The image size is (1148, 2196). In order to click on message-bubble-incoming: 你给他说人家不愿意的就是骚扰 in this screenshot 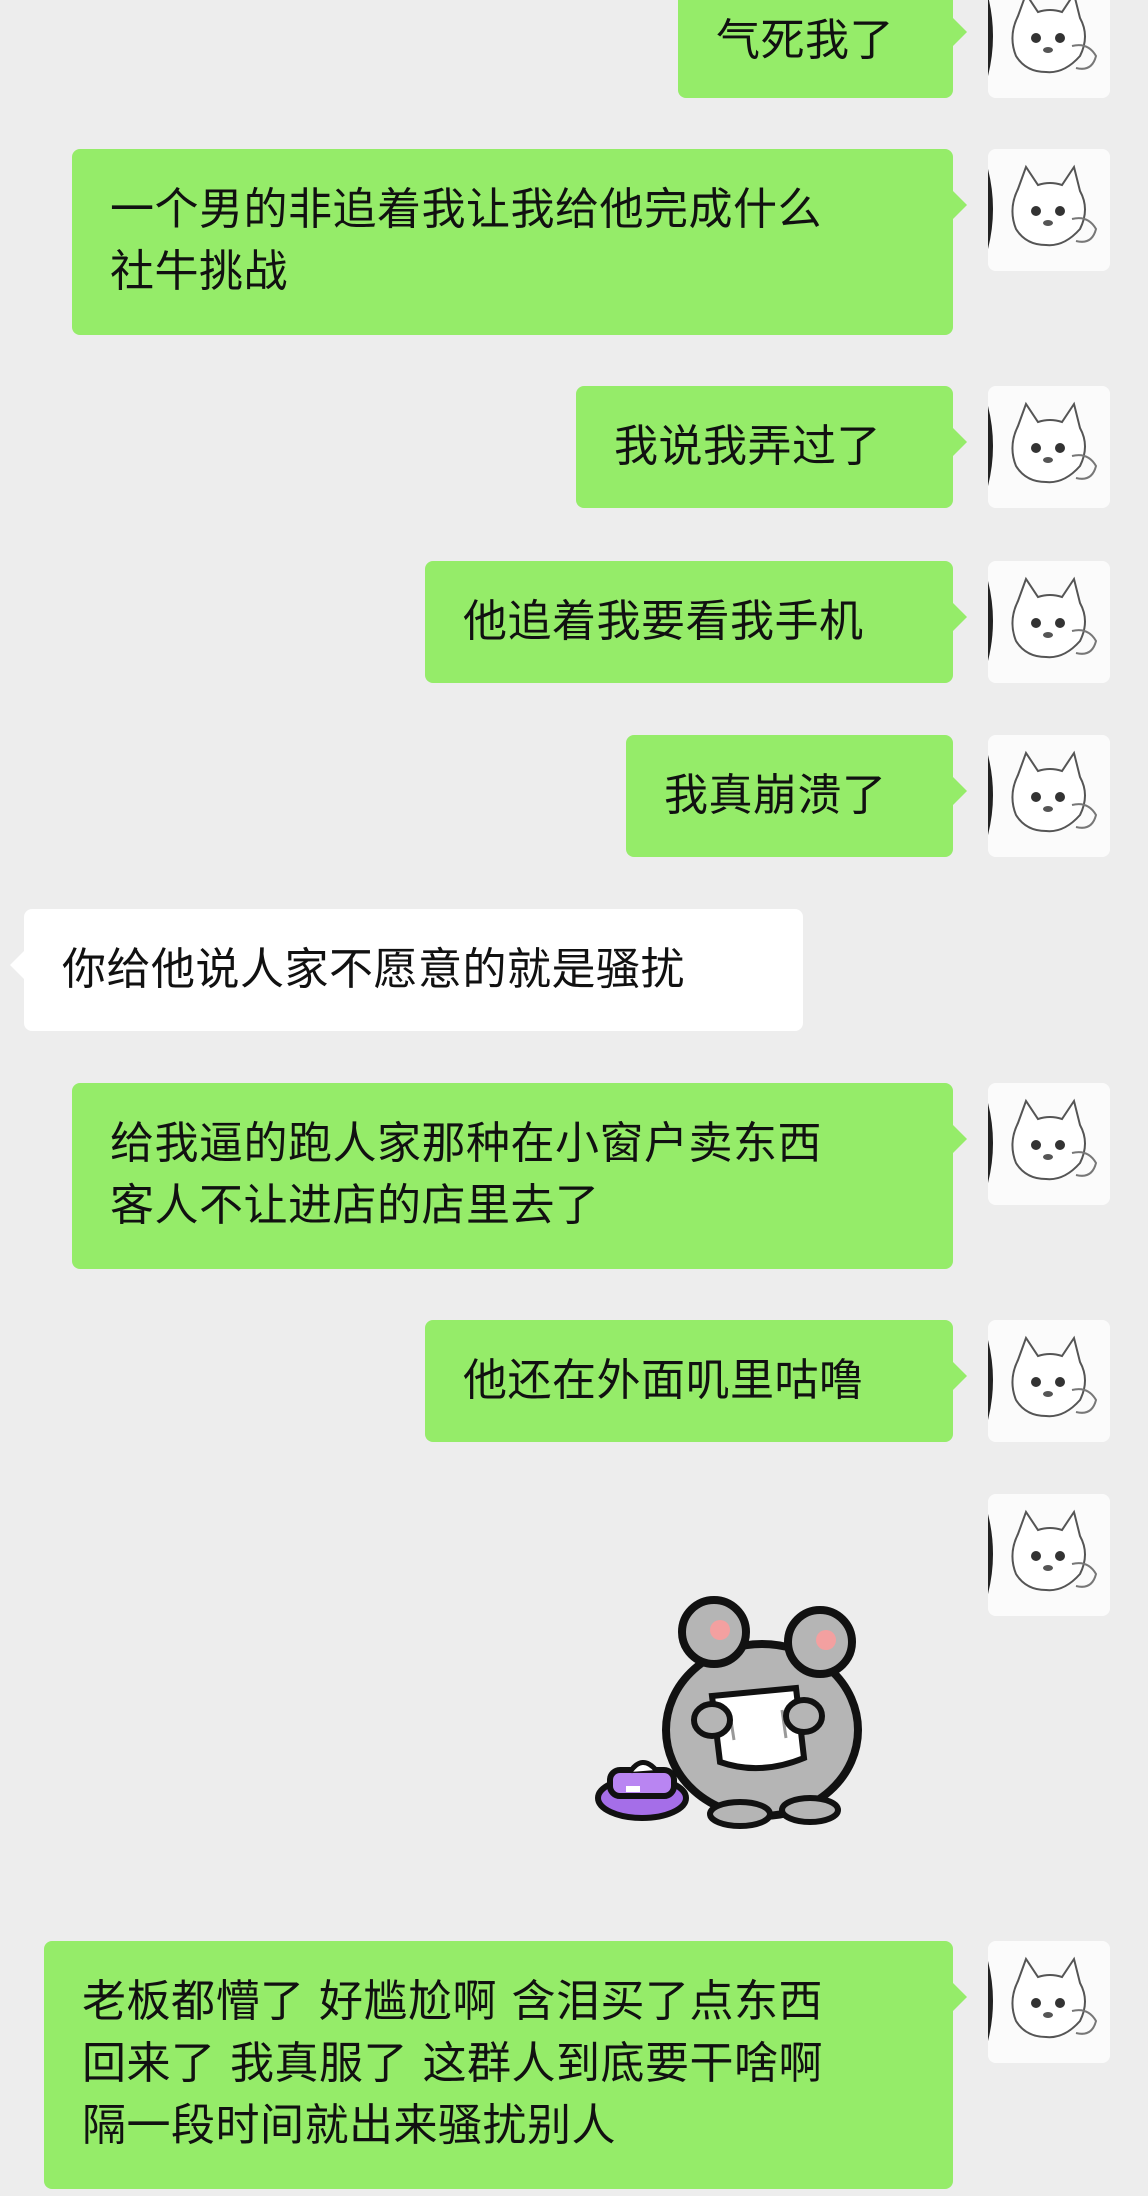, I will do `click(406, 970)`.